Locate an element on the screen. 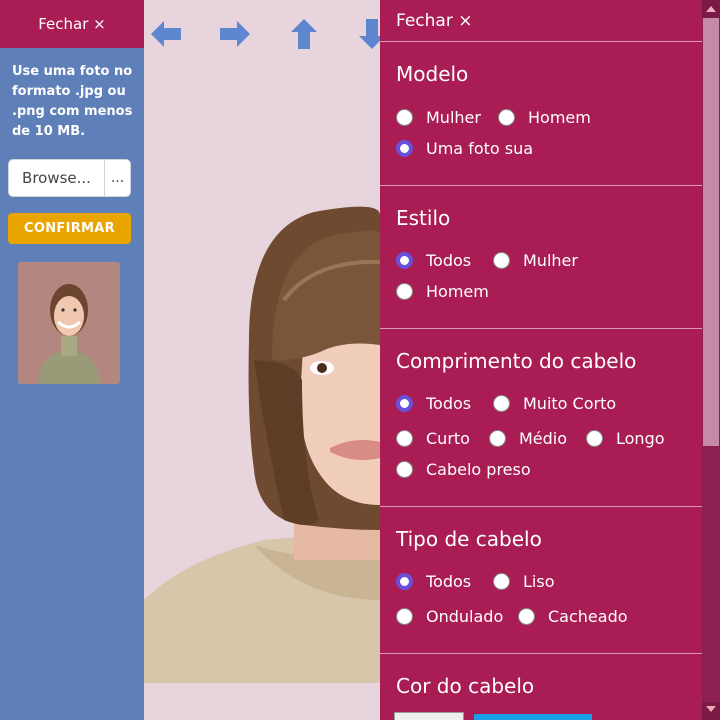 The width and height of the screenshot is (720, 720). options-close-button: Fechar × is located at coordinates (541, 21).